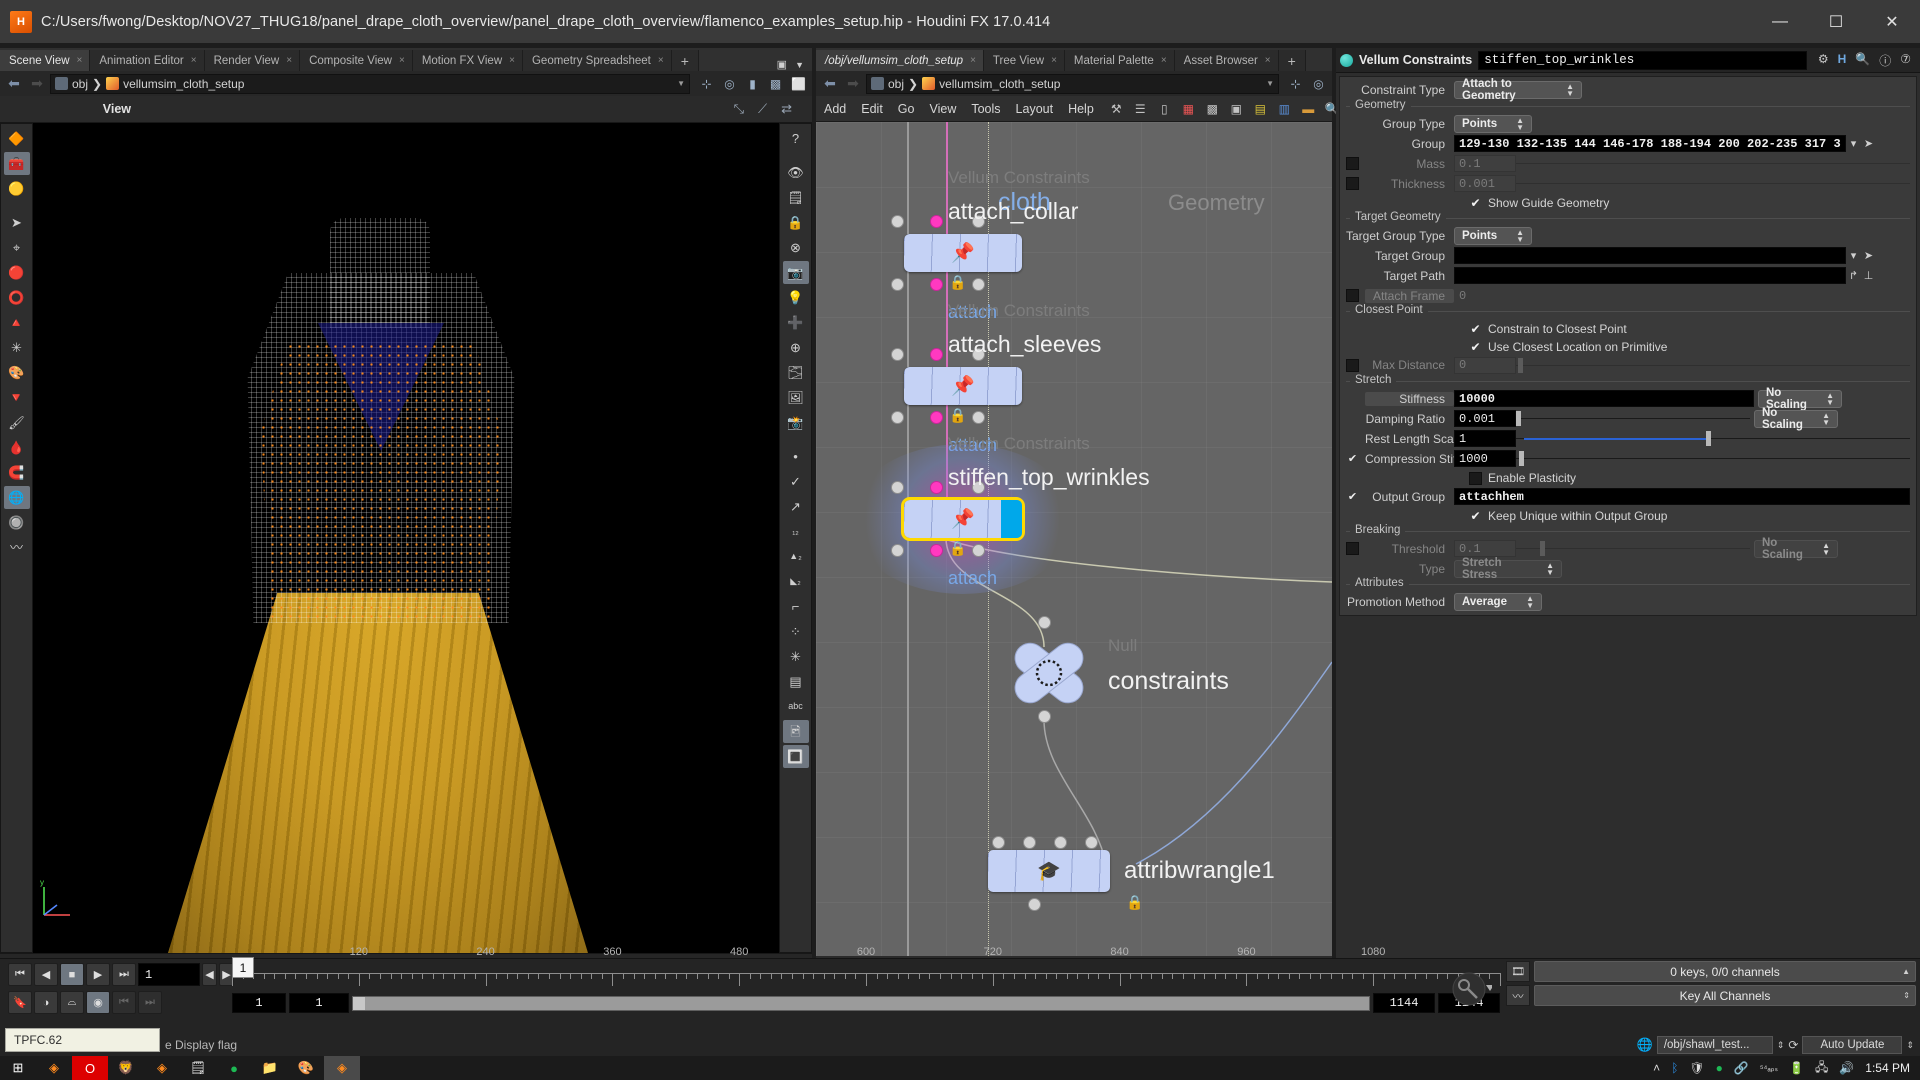 The width and height of the screenshot is (1920, 1080). I want to click on rest-length-scale-field: 1, so click(1485, 439).